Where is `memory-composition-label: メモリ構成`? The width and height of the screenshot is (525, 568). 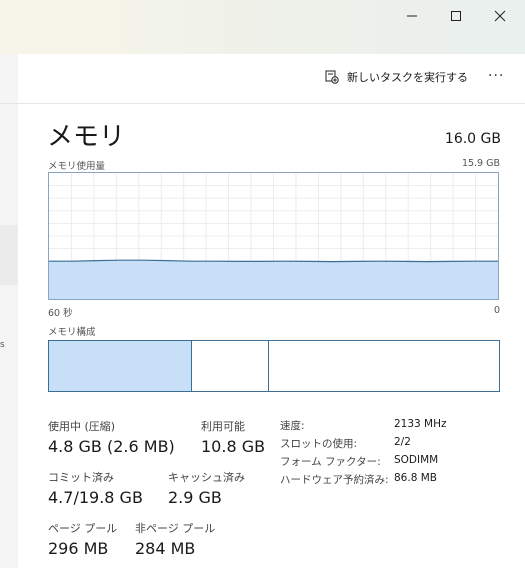 memory-composition-label: メモリ構成 is located at coordinates (72, 332).